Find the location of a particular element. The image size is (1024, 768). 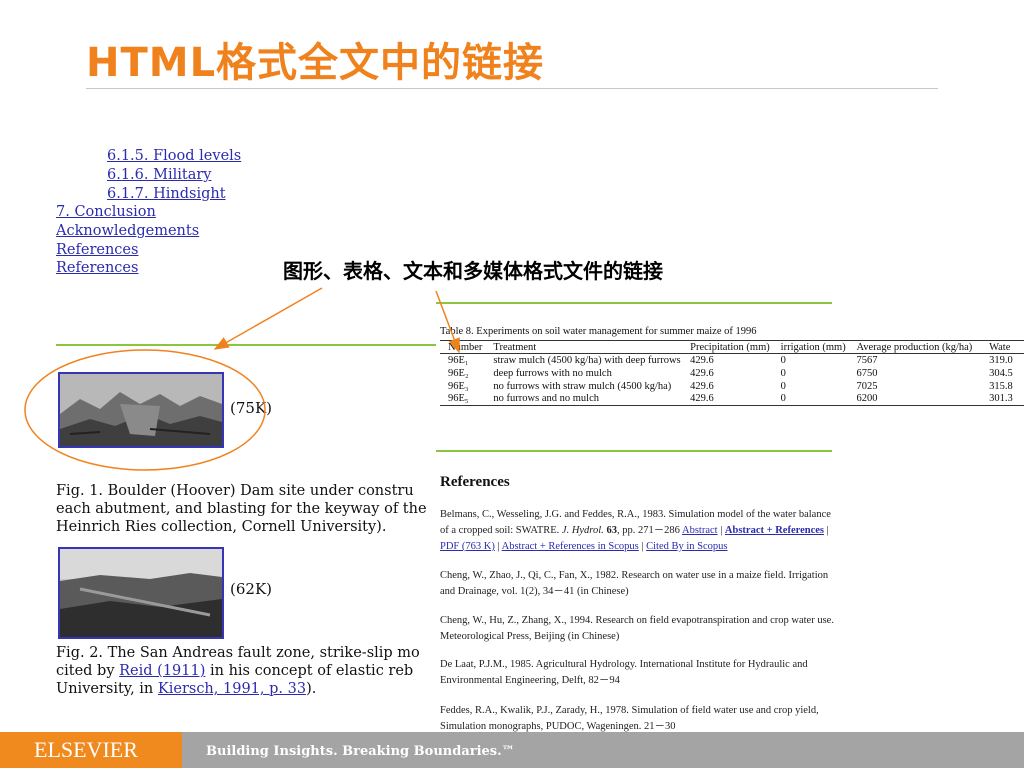

header-water: Wate is located at coordinates (1002, 347).